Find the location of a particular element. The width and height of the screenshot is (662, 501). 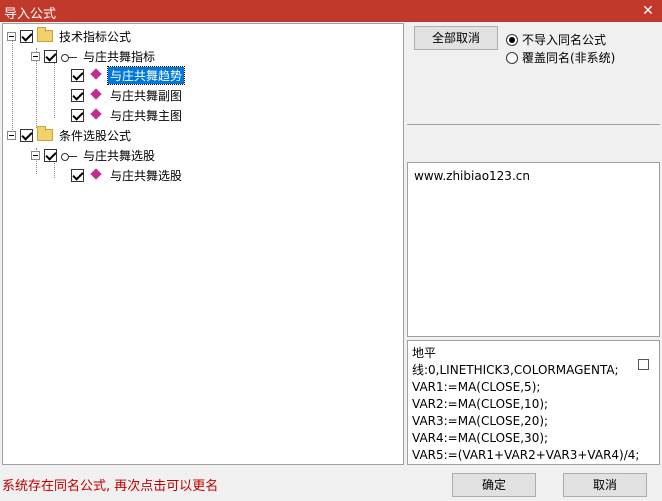

code-line: 地平 is located at coordinates (424, 353).